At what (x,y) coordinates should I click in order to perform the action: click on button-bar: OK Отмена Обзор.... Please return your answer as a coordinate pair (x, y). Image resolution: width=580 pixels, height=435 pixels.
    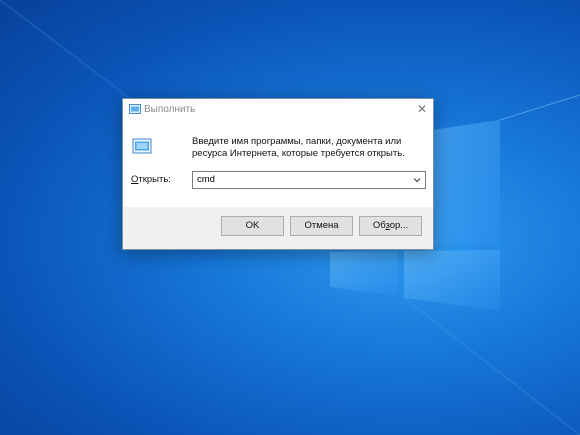
    Looking at the image, I should click on (278, 228).